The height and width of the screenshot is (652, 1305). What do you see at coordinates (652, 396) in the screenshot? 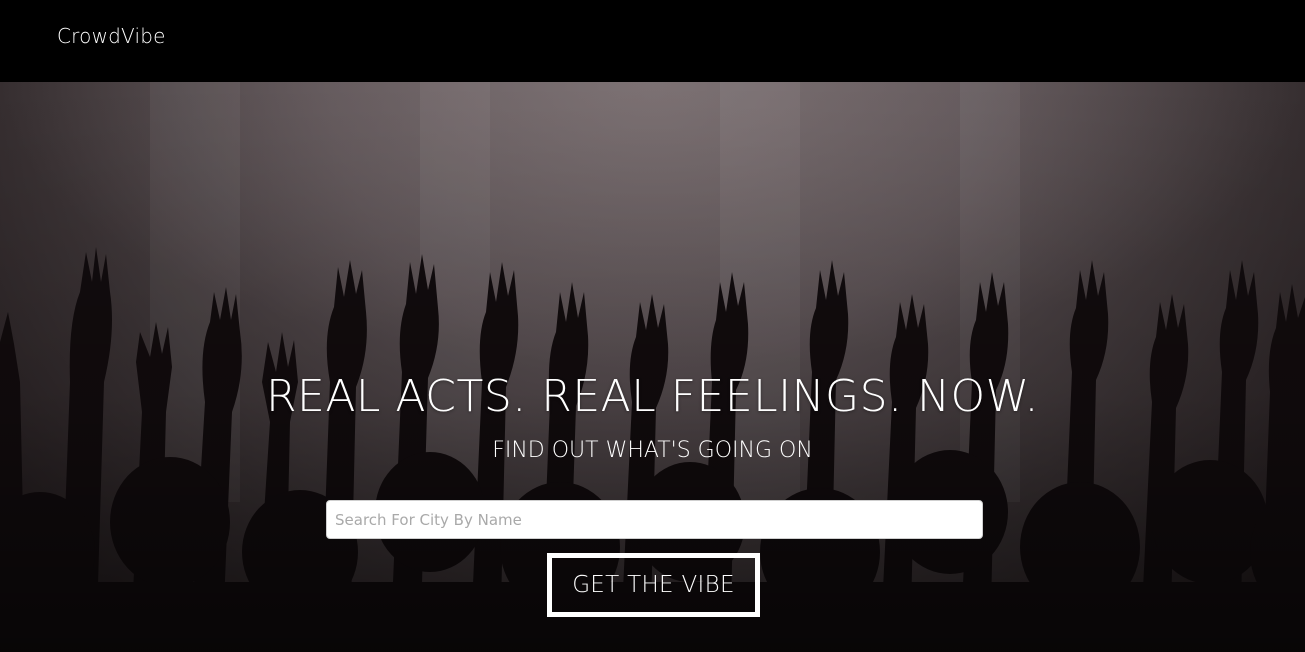
I see `hero-headline: REAL ACTS. REAL FEELINGS. NOW.` at bounding box center [652, 396].